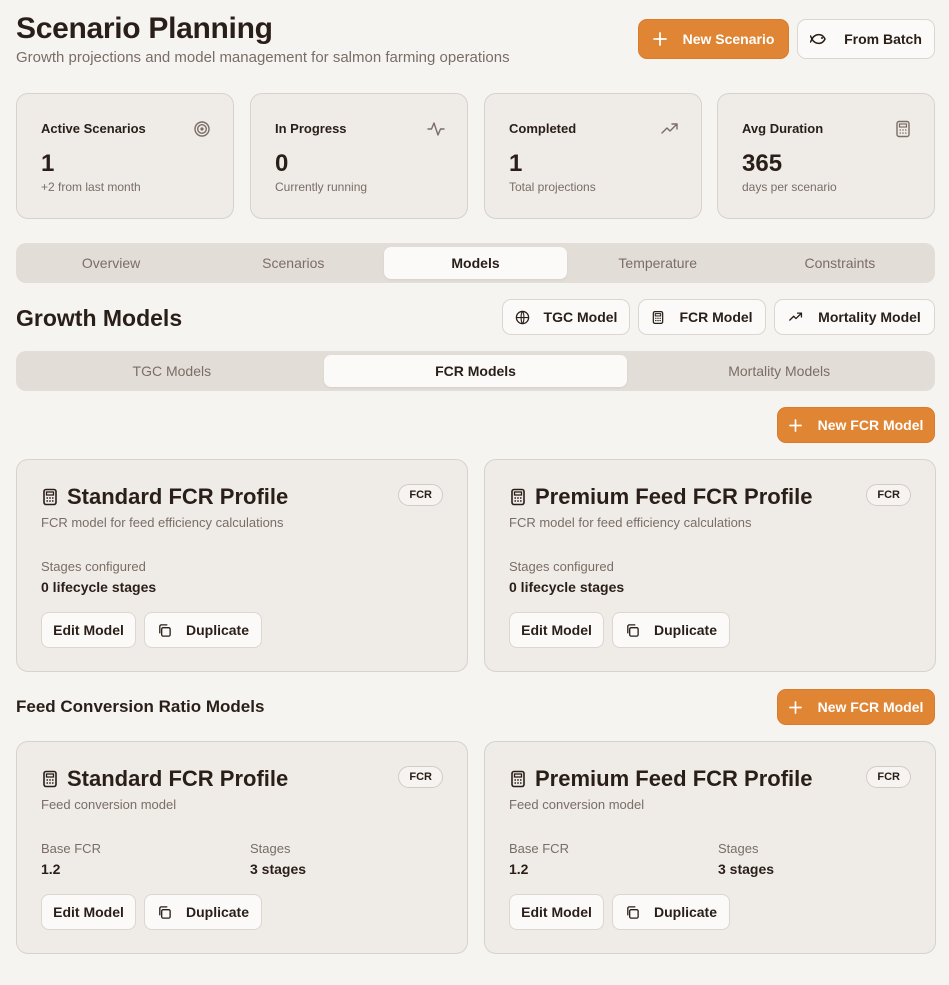 The height and width of the screenshot is (985, 949). What do you see at coordinates (436, 129) in the screenshot?
I see `activity-icon` at bounding box center [436, 129].